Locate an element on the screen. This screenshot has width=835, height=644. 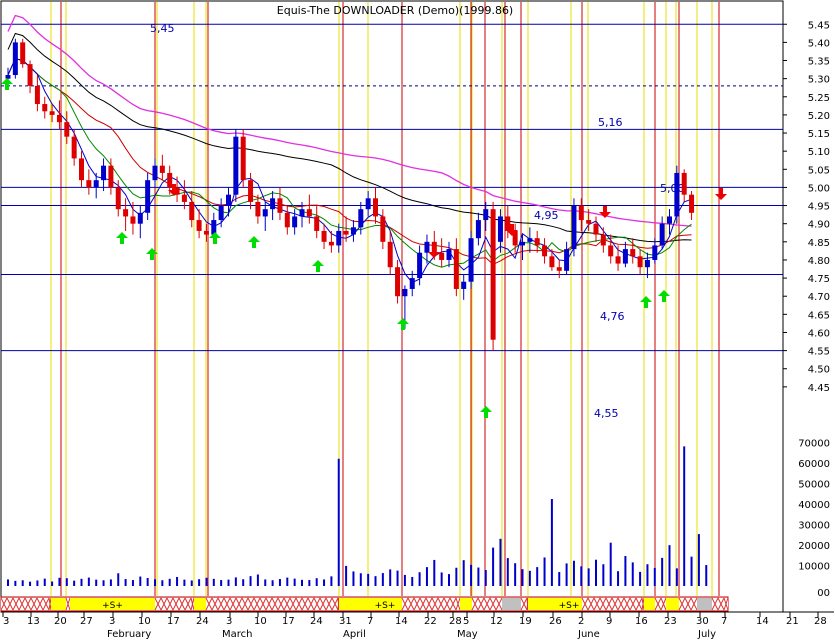
date-tick-label: 5 is located at coordinates (466, 621).